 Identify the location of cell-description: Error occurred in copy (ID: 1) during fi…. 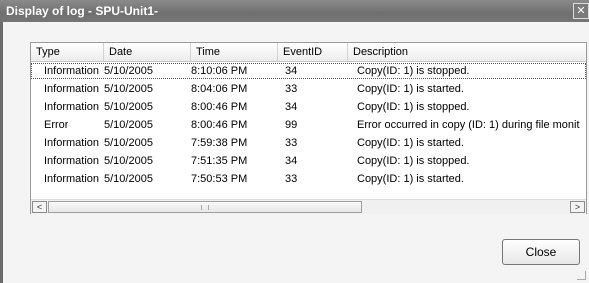
(468, 125).